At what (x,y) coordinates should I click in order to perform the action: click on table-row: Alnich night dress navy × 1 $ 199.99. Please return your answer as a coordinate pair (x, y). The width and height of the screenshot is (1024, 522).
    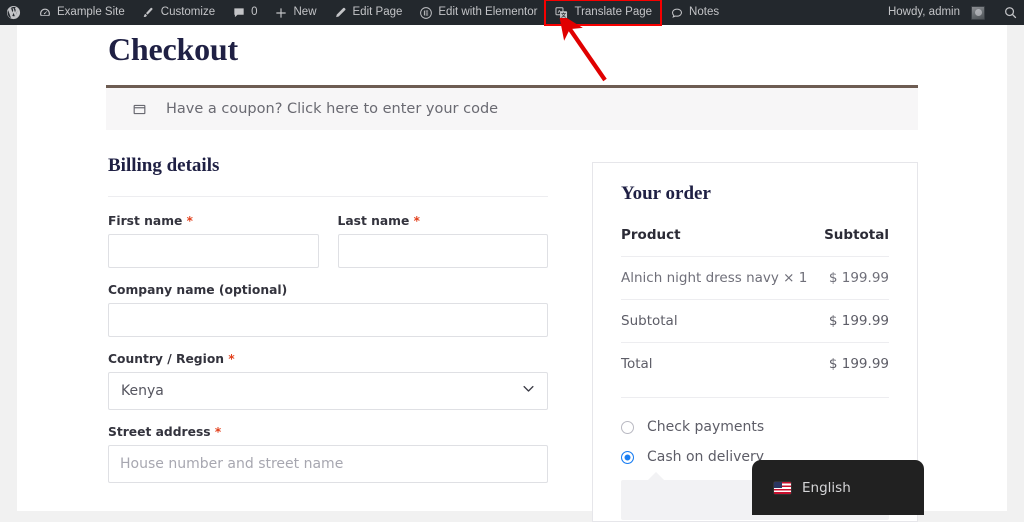
    Looking at the image, I should click on (755, 278).